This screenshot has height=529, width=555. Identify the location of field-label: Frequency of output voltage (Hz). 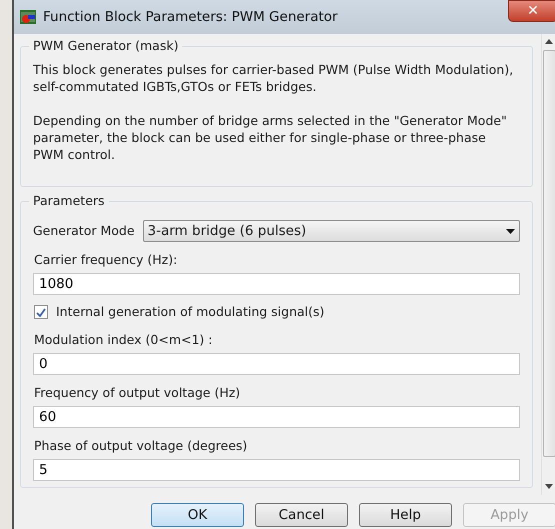
(138, 392).